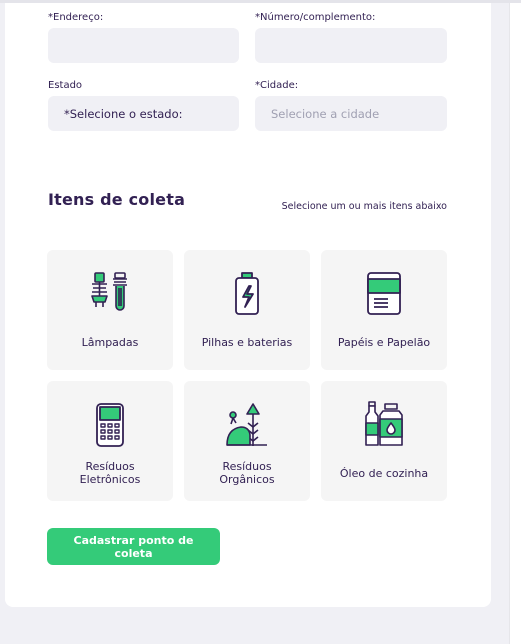 This screenshot has width=521, height=644. Describe the element at coordinates (117, 199) in the screenshot. I see `items-section-title: Itens de coleta` at that location.